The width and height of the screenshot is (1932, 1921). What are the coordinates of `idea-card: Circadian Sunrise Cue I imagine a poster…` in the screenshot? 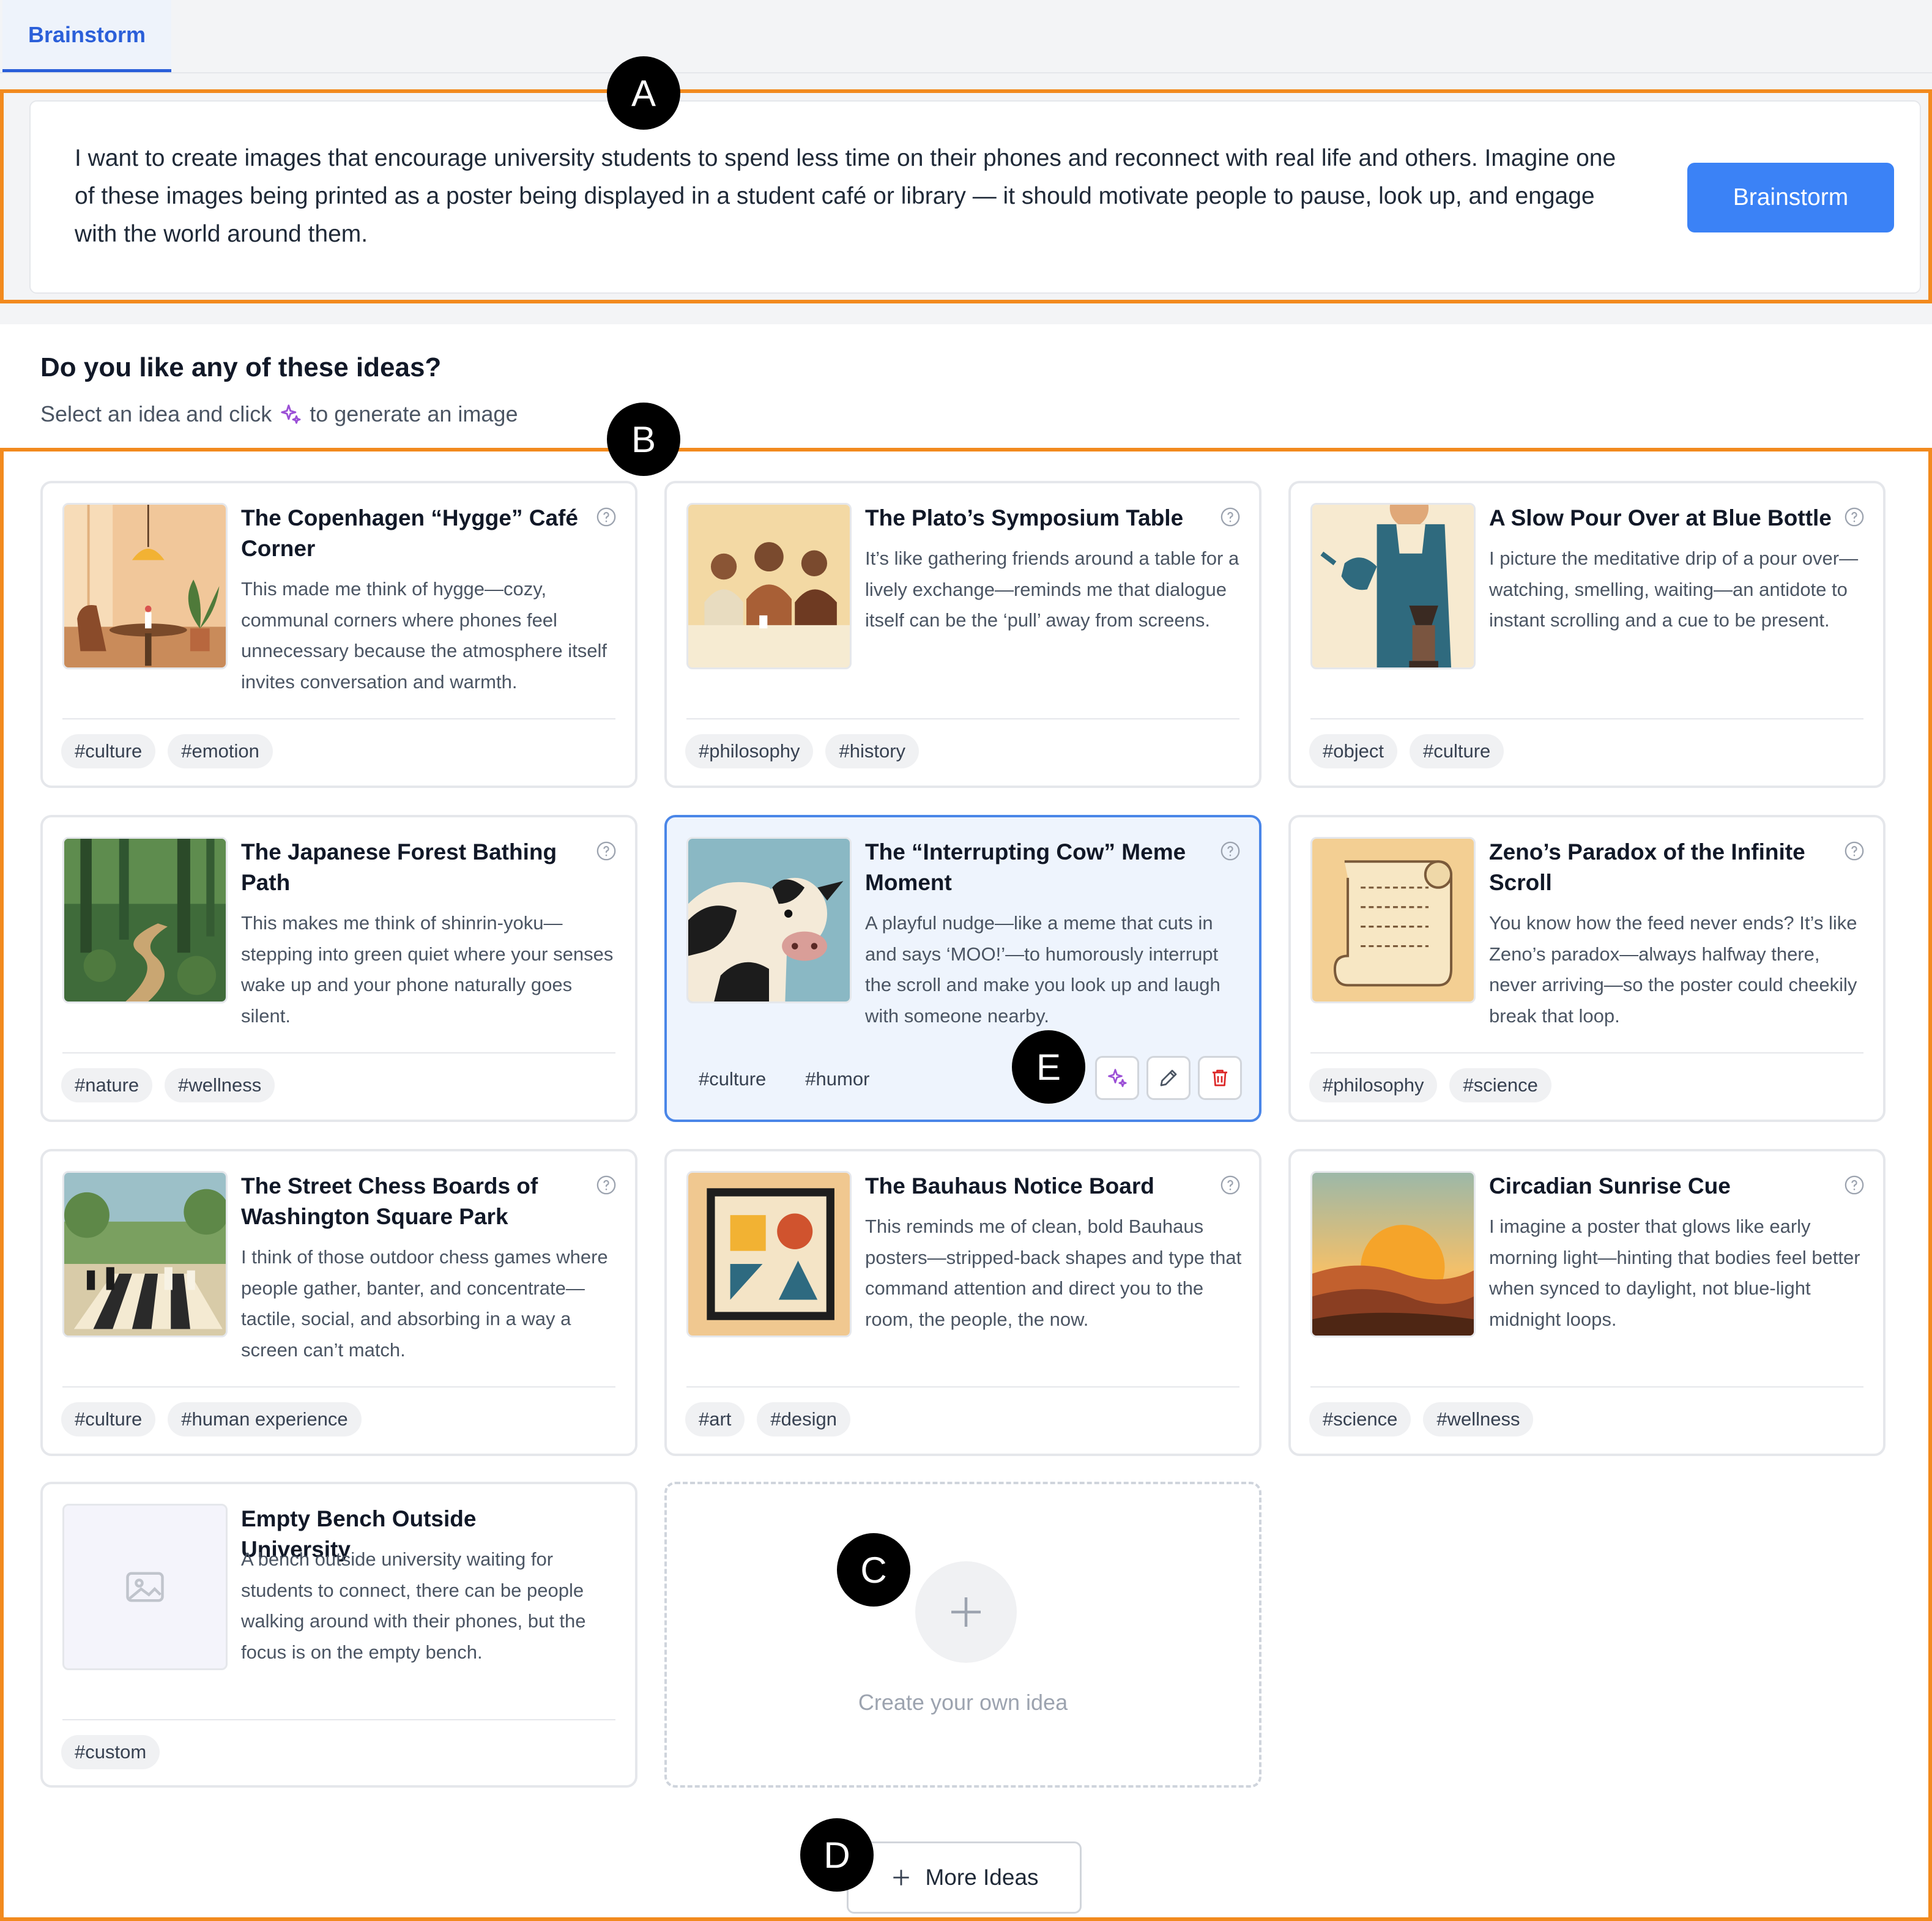 It's located at (1587, 1302).